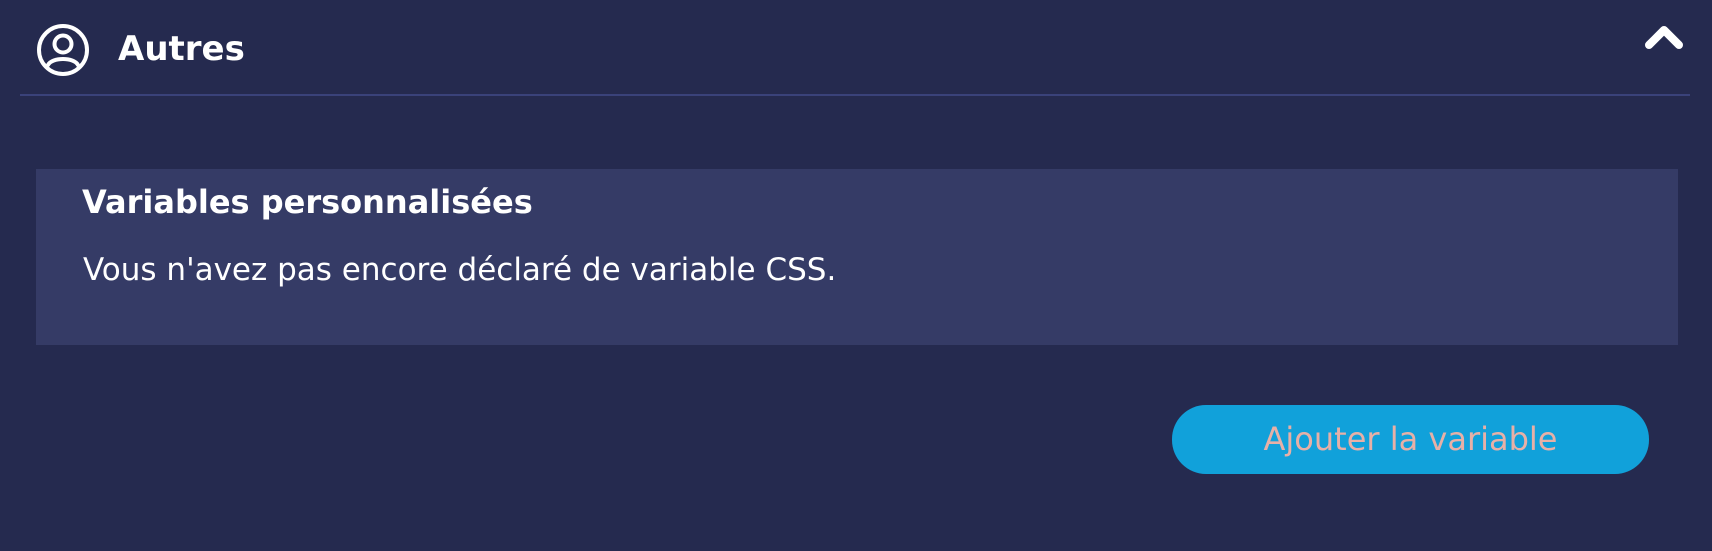  Describe the element at coordinates (1410, 439) in the screenshot. I see `add-variable-button: Ajouter la variable` at that location.